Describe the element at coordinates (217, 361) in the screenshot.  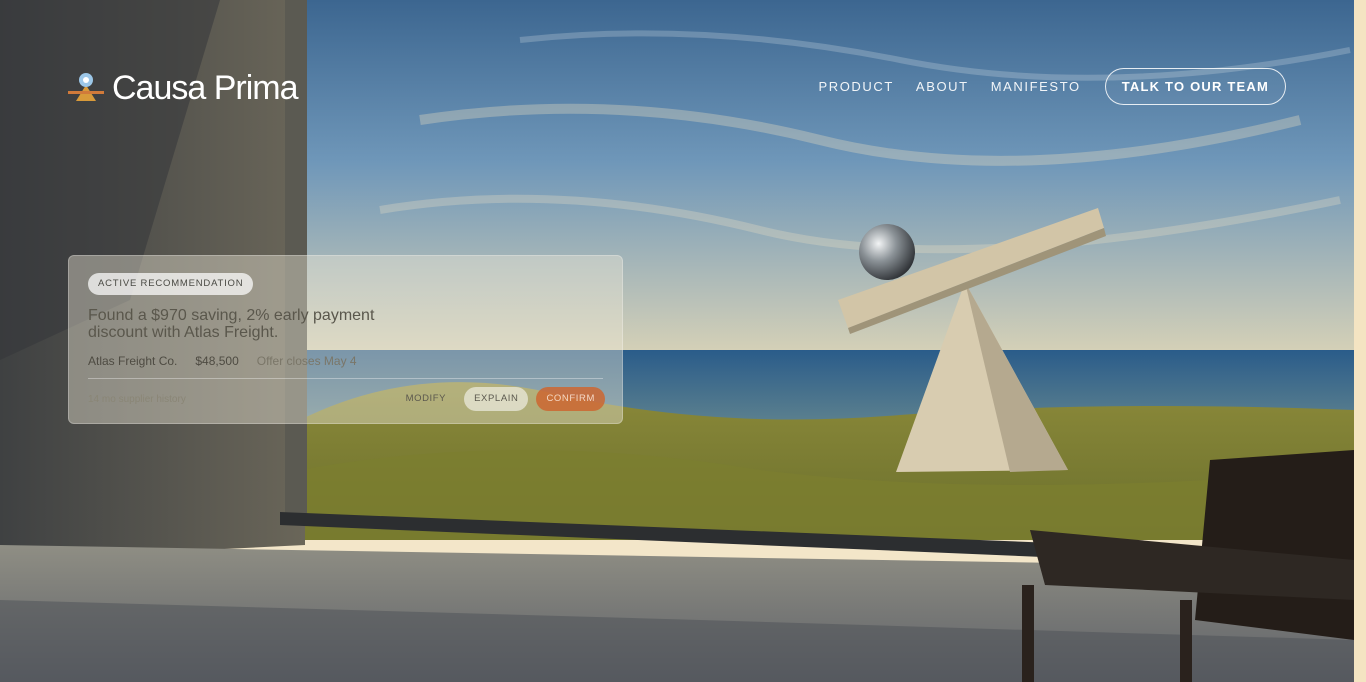
I see `invoice-amount: $48,500` at that location.